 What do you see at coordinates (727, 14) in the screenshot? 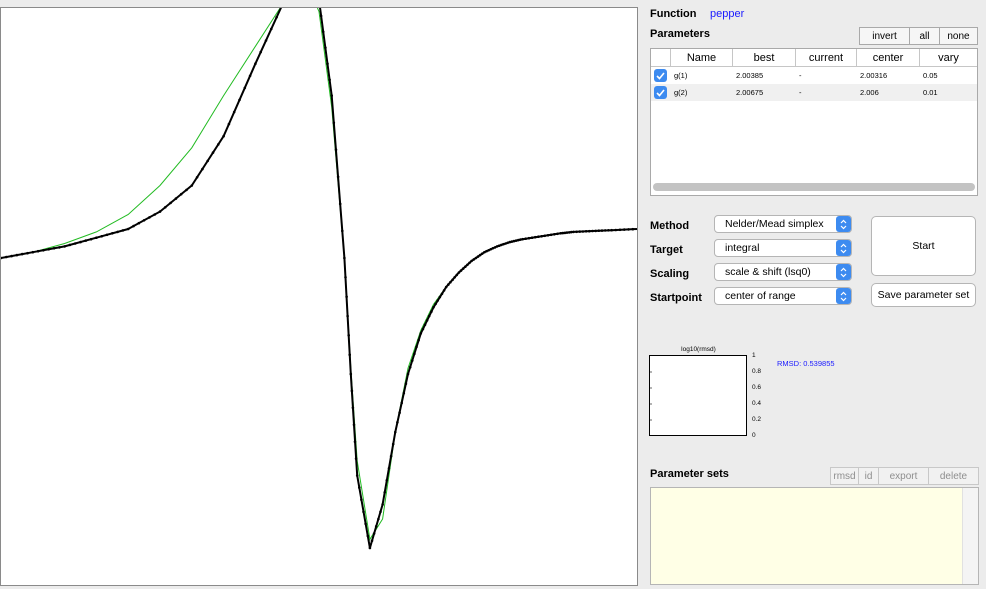
I see `function-value: pepper` at bounding box center [727, 14].